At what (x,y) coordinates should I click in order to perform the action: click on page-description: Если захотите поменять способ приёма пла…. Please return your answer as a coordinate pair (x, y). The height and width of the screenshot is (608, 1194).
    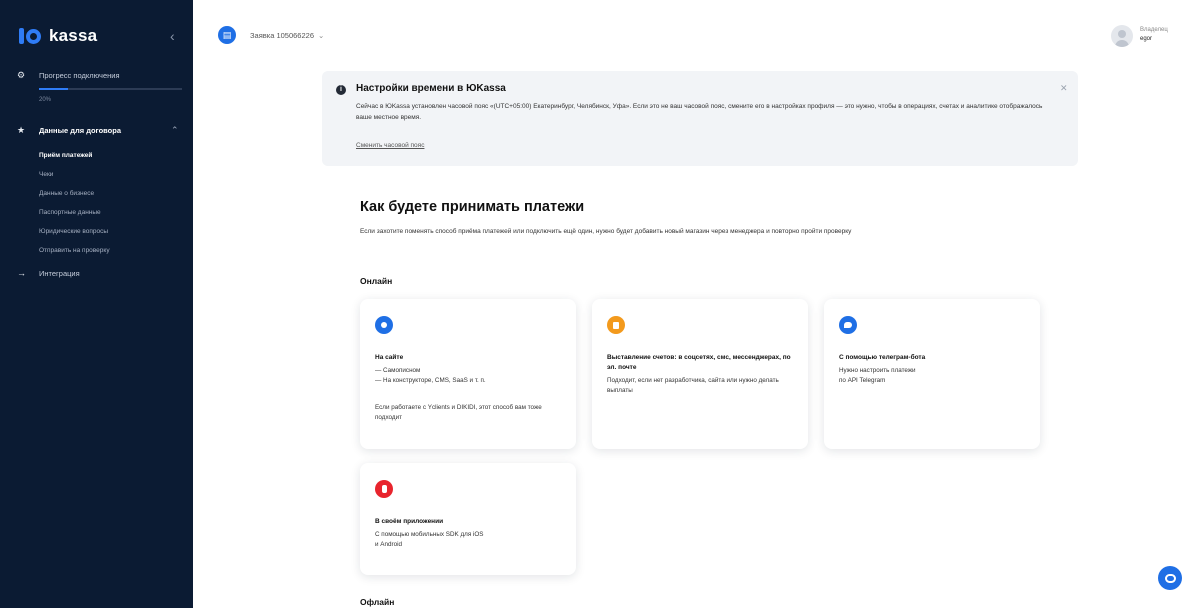
    Looking at the image, I should click on (606, 231).